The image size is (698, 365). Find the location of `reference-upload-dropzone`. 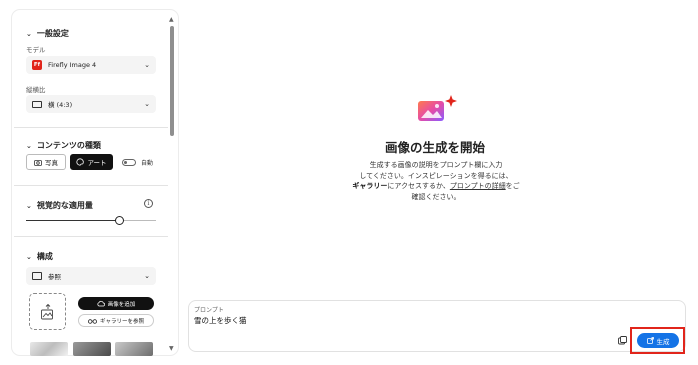

reference-upload-dropzone is located at coordinates (47, 311).